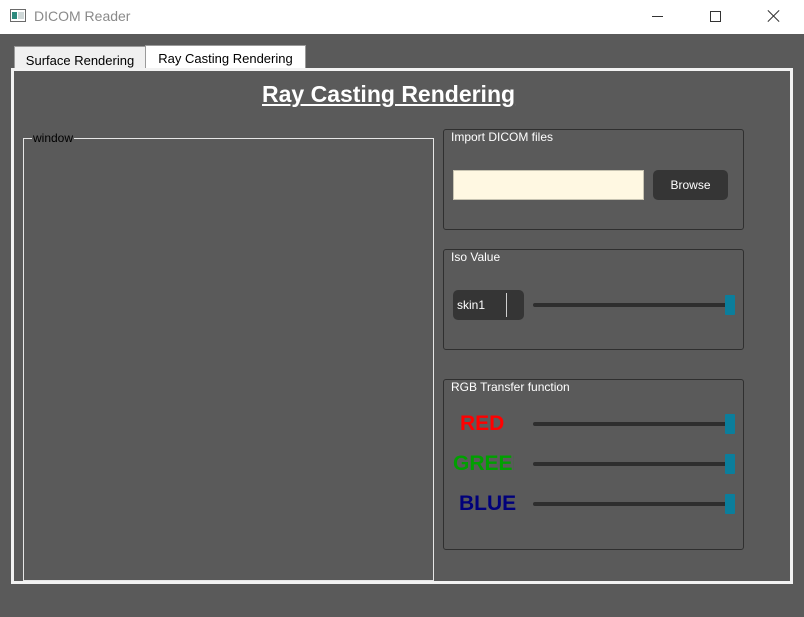 The width and height of the screenshot is (804, 617). What do you see at coordinates (512, 387) in the screenshot?
I see `rgb-transfer-group-title: RGB Transfer function` at bounding box center [512, 387].